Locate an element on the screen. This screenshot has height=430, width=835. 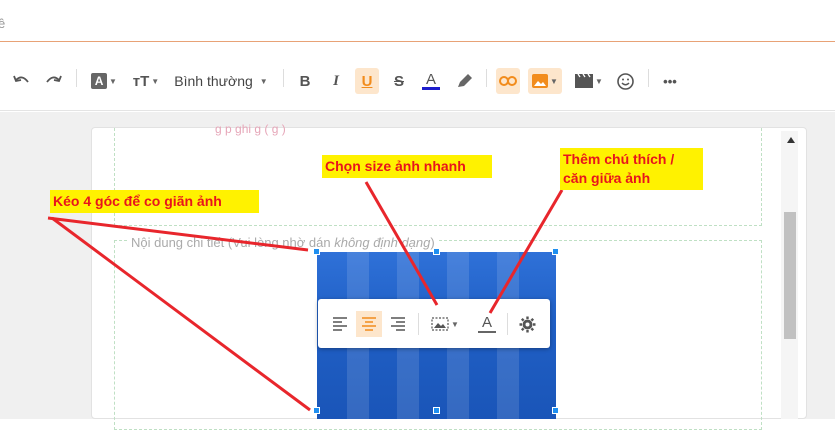
image-size-icon is located at coordinates (440, 324).